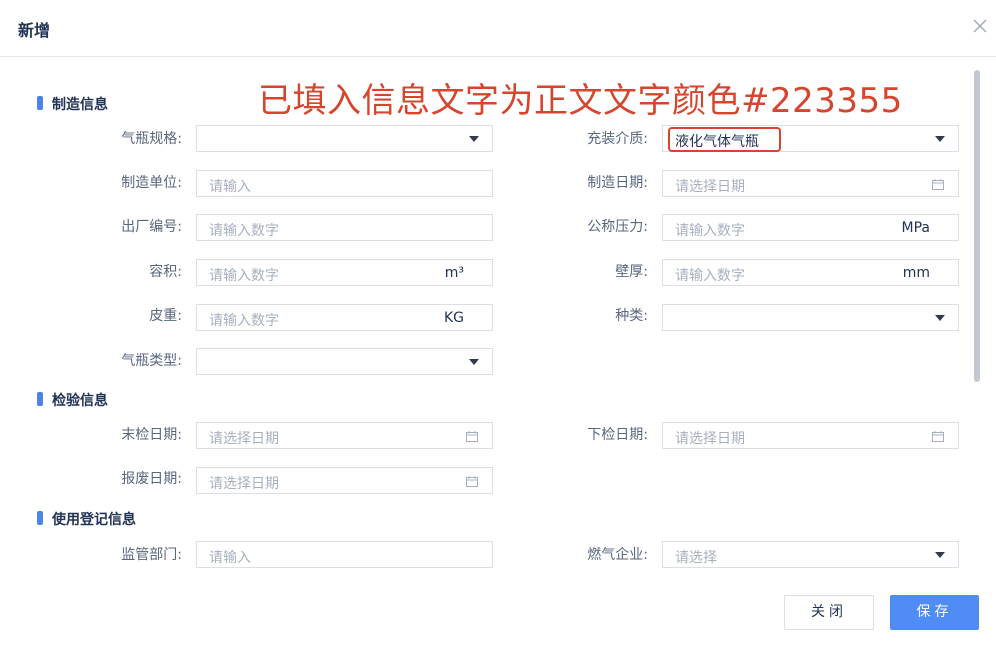 The width and height of the screenshot is (996, 650). I want to click on section-title: 制造信息, so click(80, 105).